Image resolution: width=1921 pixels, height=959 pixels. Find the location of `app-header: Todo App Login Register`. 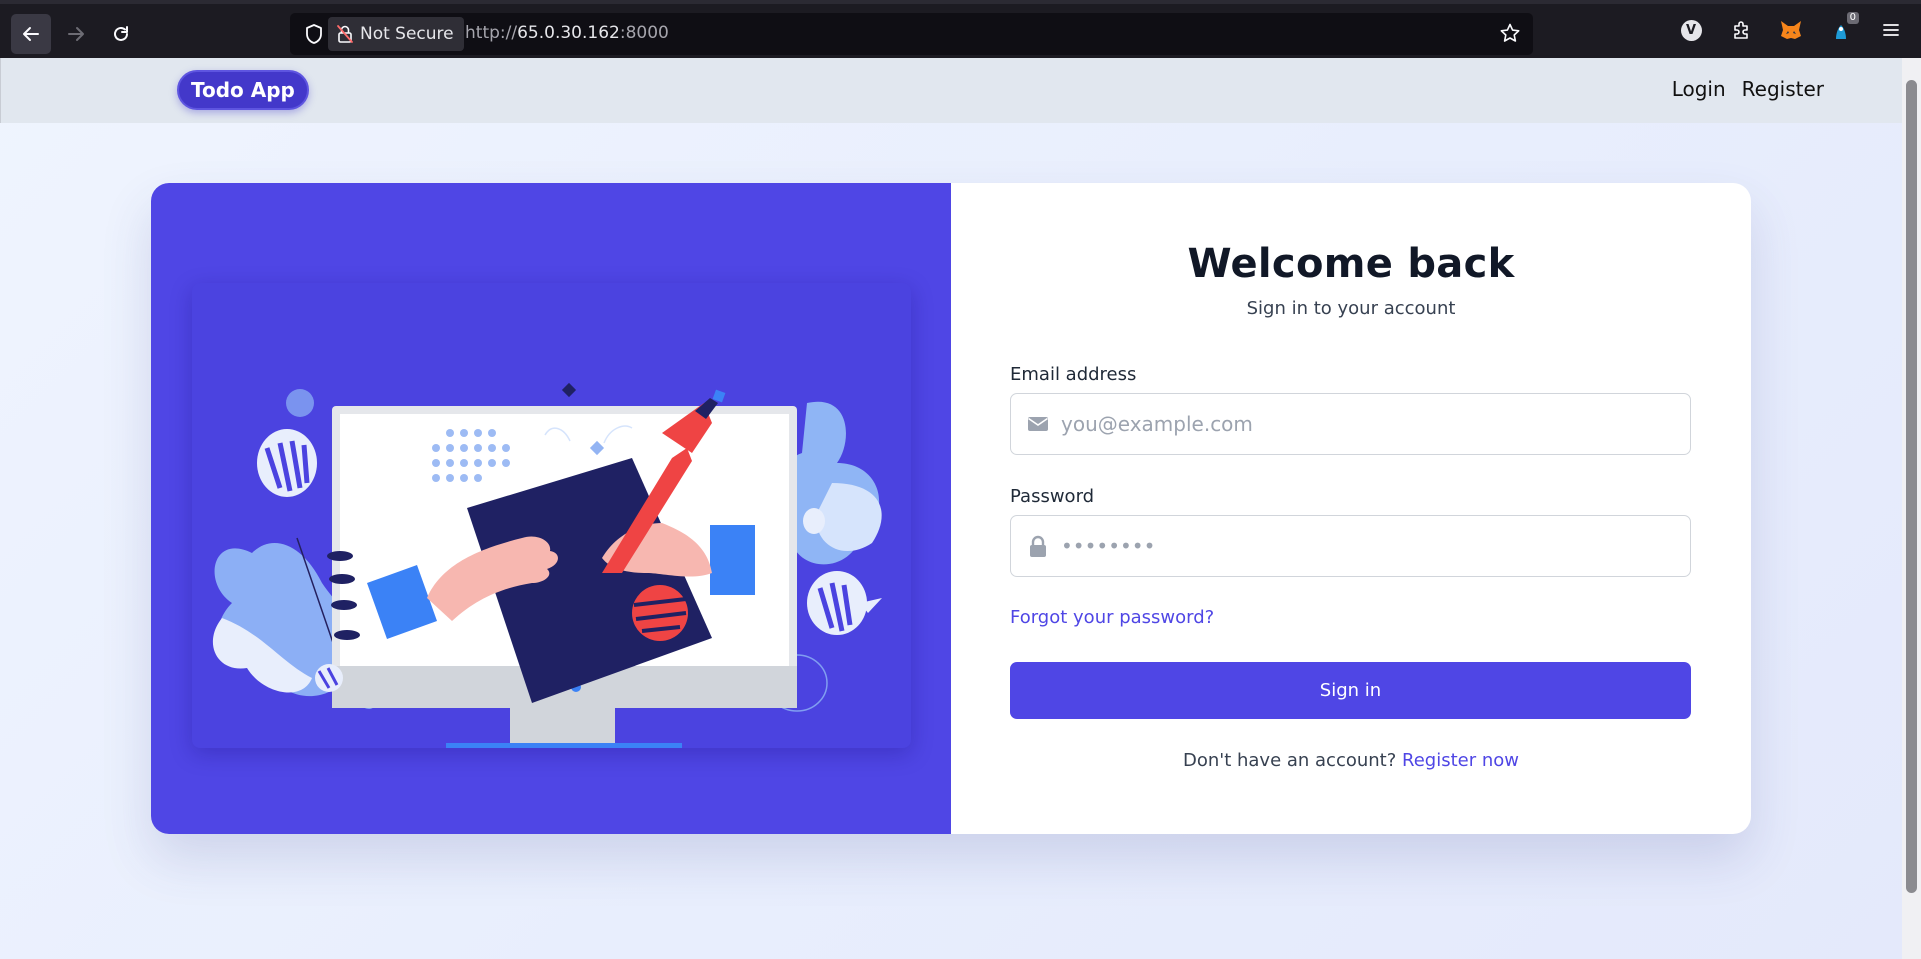

app-header: Todo App Login Register is located at coordinates (951, 90).